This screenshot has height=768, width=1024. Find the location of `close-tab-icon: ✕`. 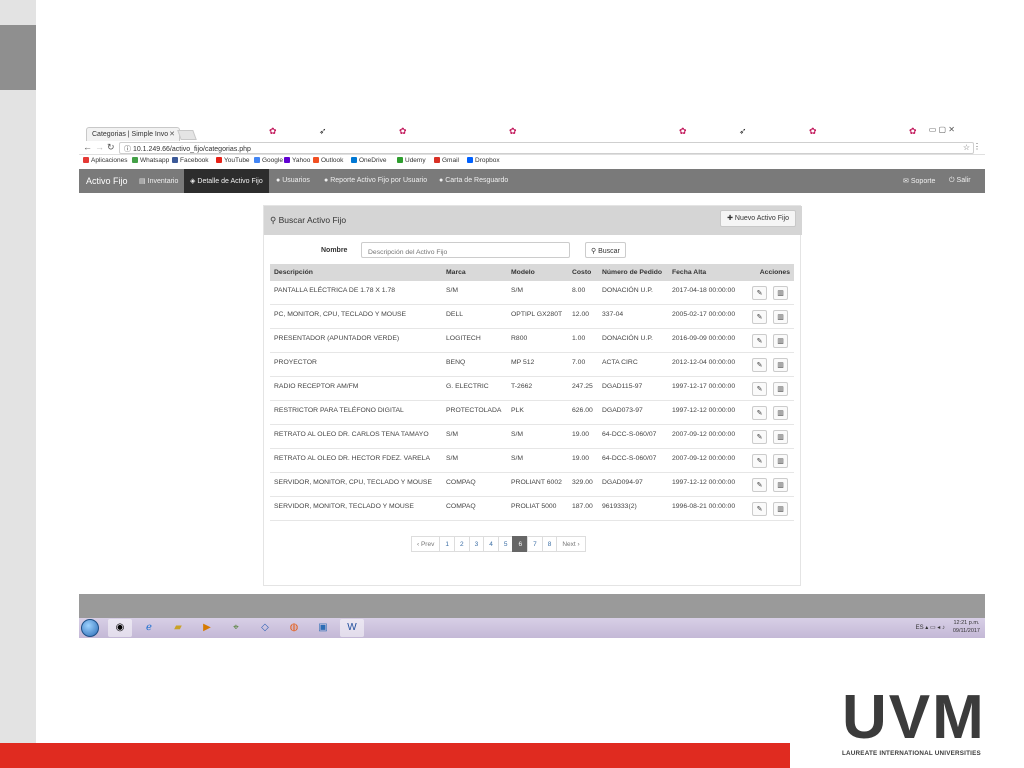

close-tab-icon: ✕ is located at coordinates (172, 134).